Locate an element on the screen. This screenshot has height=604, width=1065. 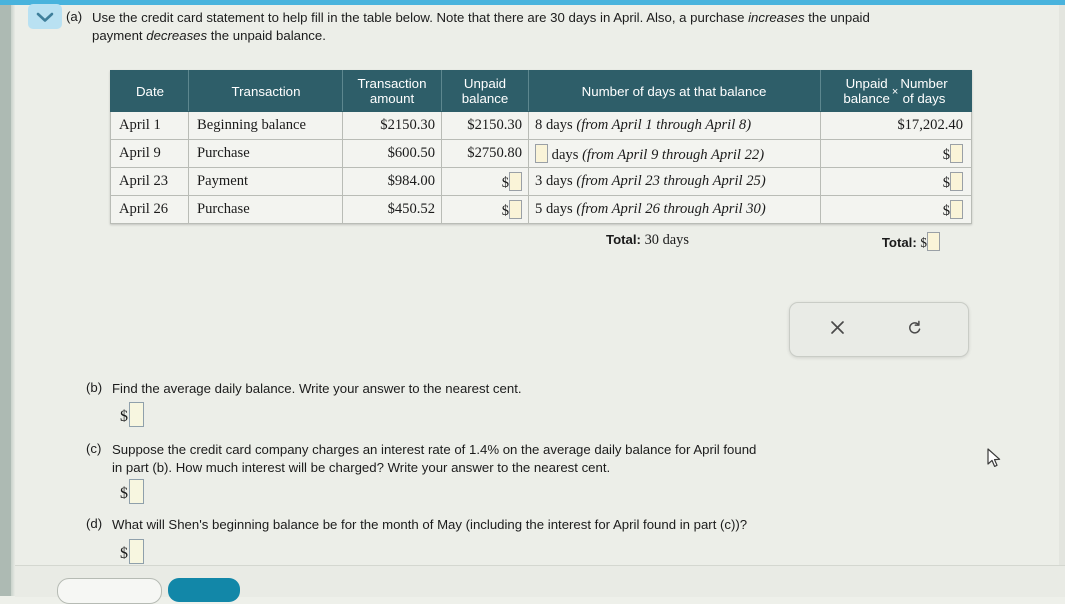
cell-transaction: Payment is located at coordinates (265, 181).